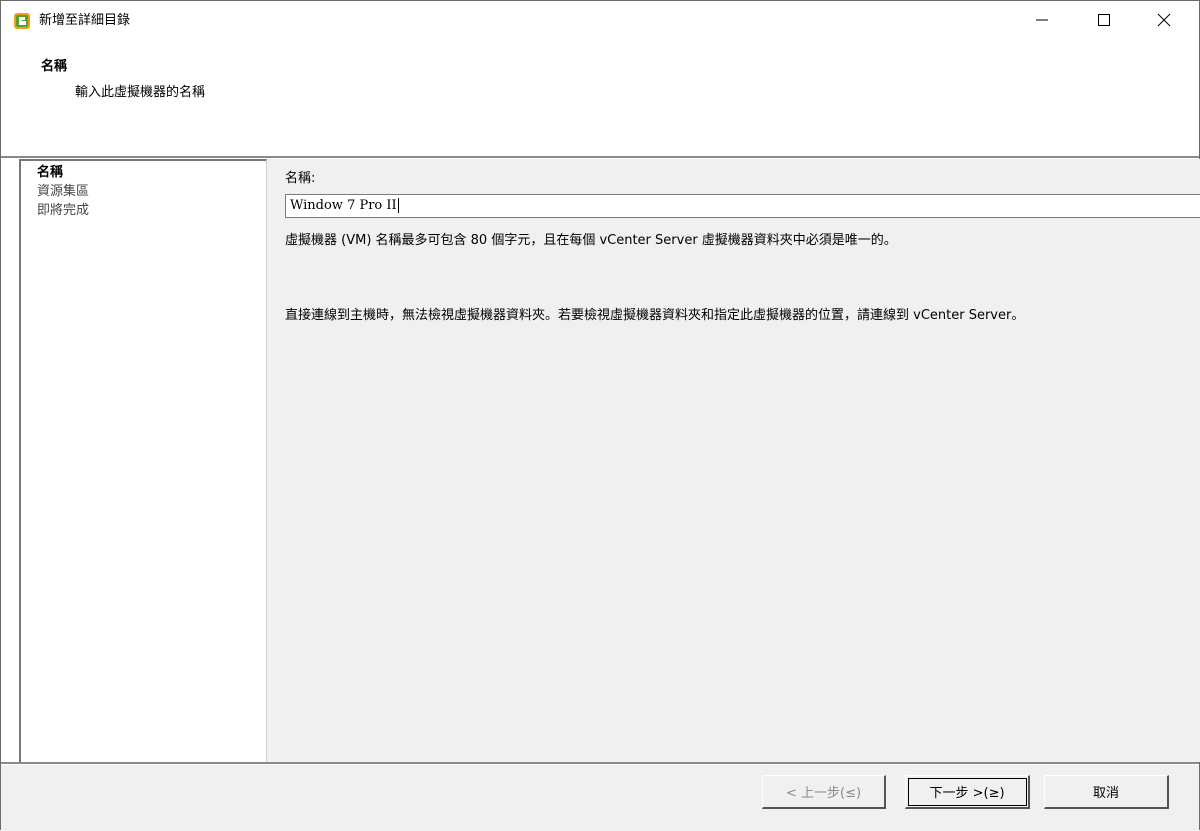 The height and width of the screenshot is (831, 1200). What do you see at coordinates (63, 192) in the screenshot?
I see `step-item-resource-pool: 資源集區` at bounding box center [63, 192].